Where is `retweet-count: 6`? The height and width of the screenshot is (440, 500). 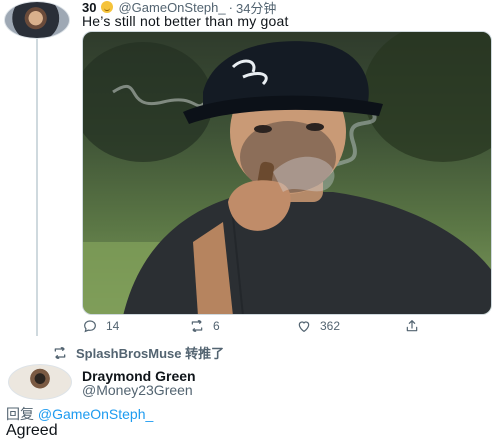 retweet-count: 6 is located at coordinates (216, 326).